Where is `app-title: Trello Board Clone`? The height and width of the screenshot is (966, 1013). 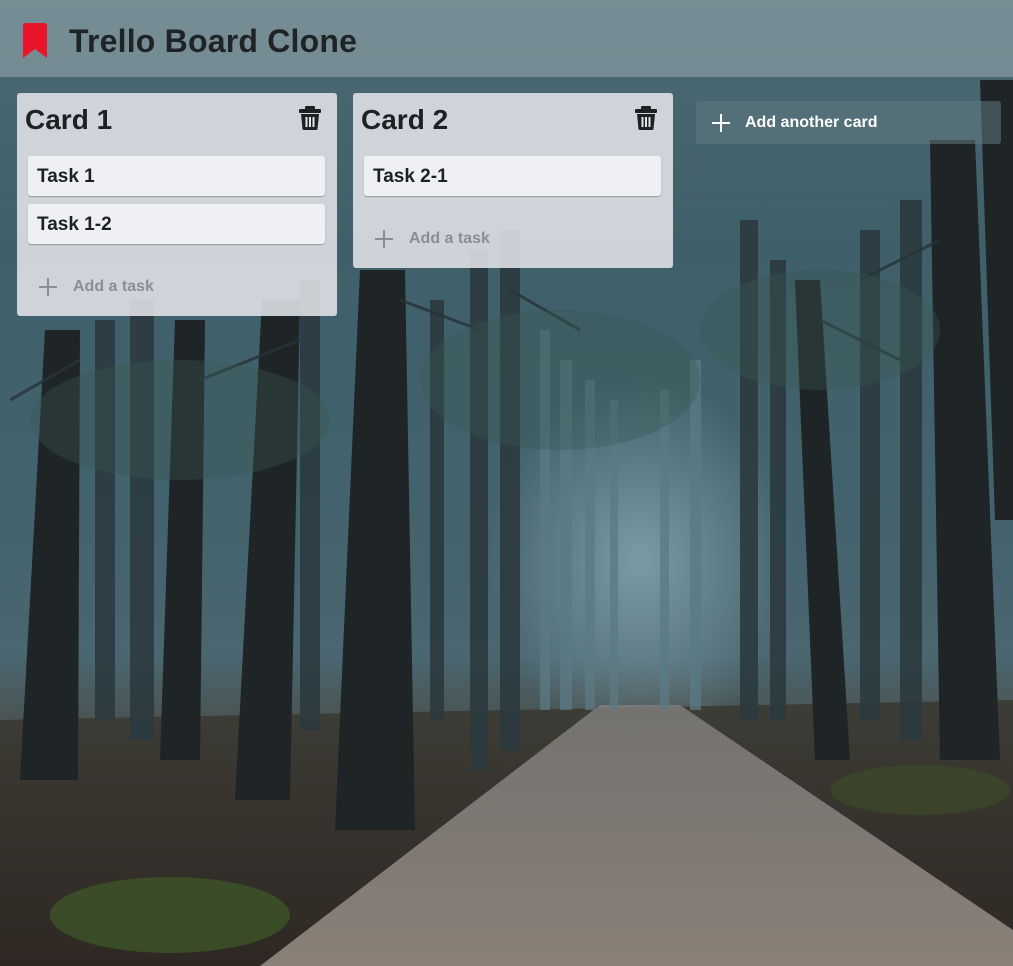
app-title: Trello Board Clone is located at coordinates (213, 41).